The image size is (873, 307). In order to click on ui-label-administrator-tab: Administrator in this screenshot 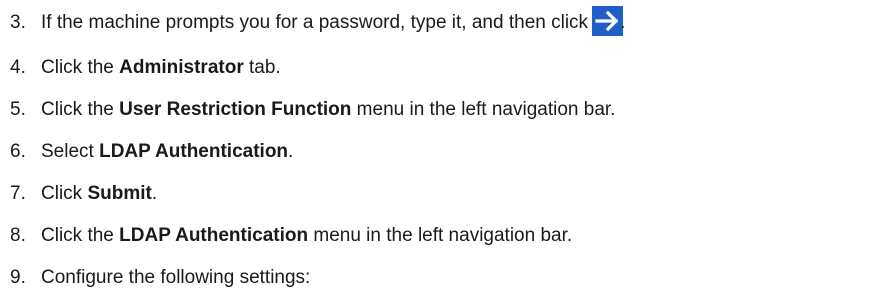, I will do `click(181, 67)`.